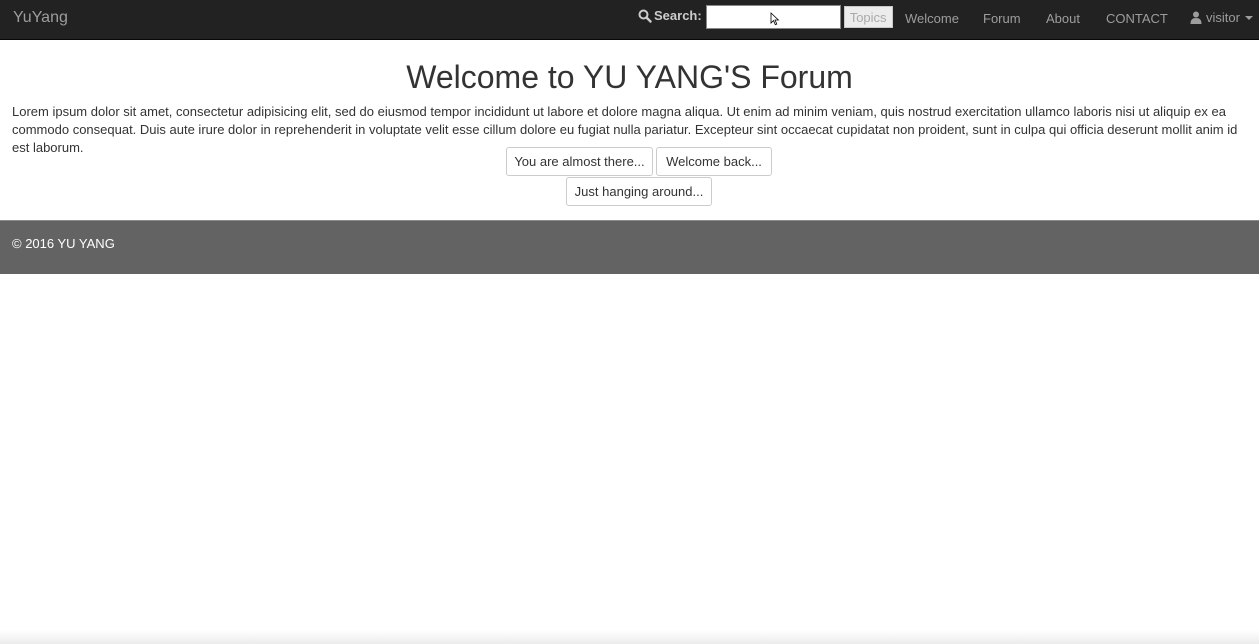 This screenshot has width=1259, height=644. What do you see at coordinates (932, 18) in the screenshot?
I see `nav-link-welcome: Welcome` at bounding box center [932, 18].